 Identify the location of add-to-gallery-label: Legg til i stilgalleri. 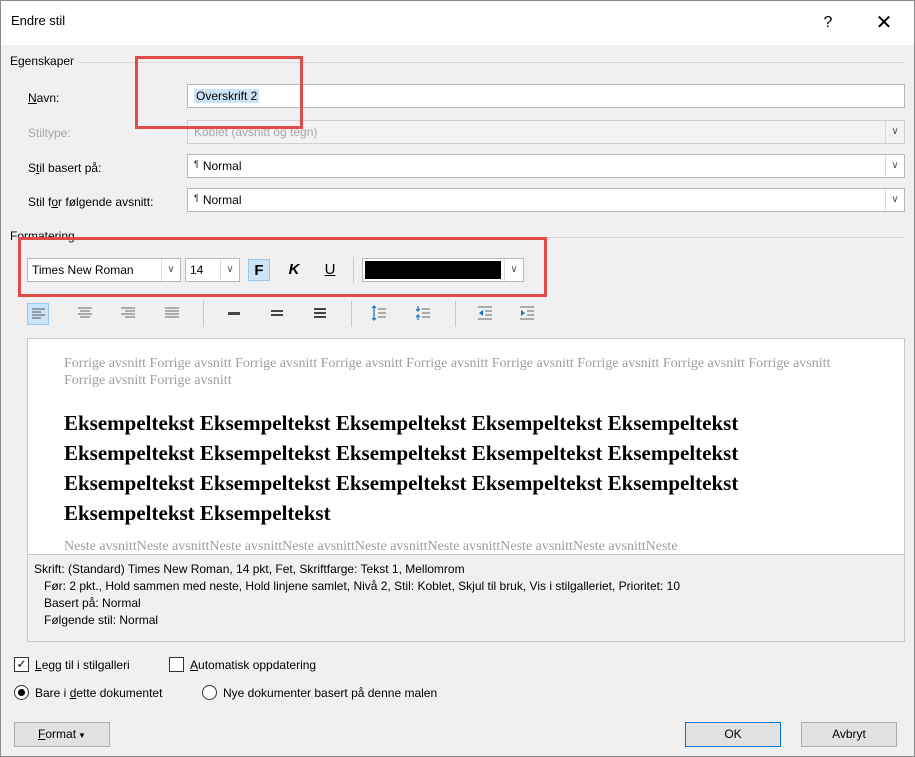
(82, 665).